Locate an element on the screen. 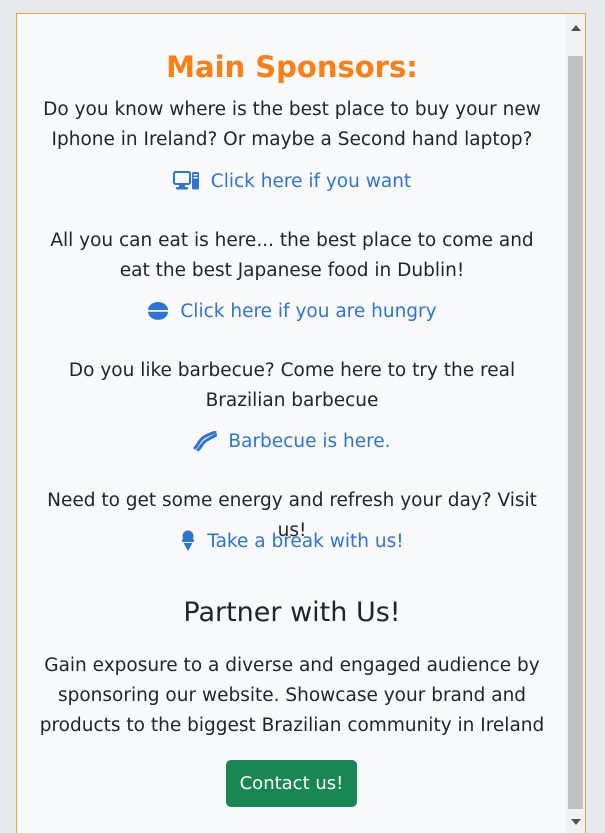 This screenshot has width=605, height=833. scroll-down-arrow-icon is located at coordinates (575, 822).